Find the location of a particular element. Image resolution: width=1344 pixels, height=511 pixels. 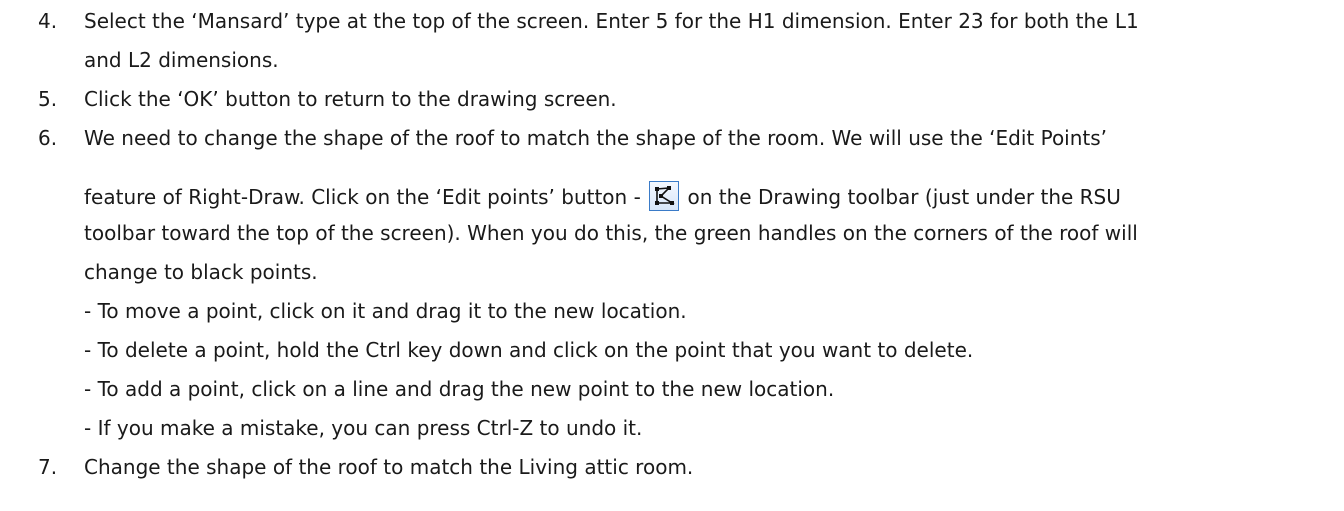

step-text: and L2 dimensions. is located at coordinates (181, 60).